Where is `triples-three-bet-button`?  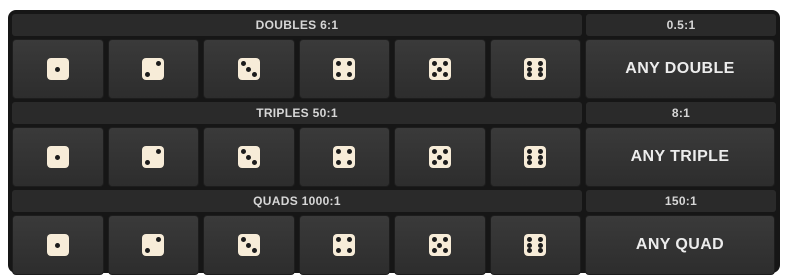 triples-three-bet-button is located at coordinates (249, 157).